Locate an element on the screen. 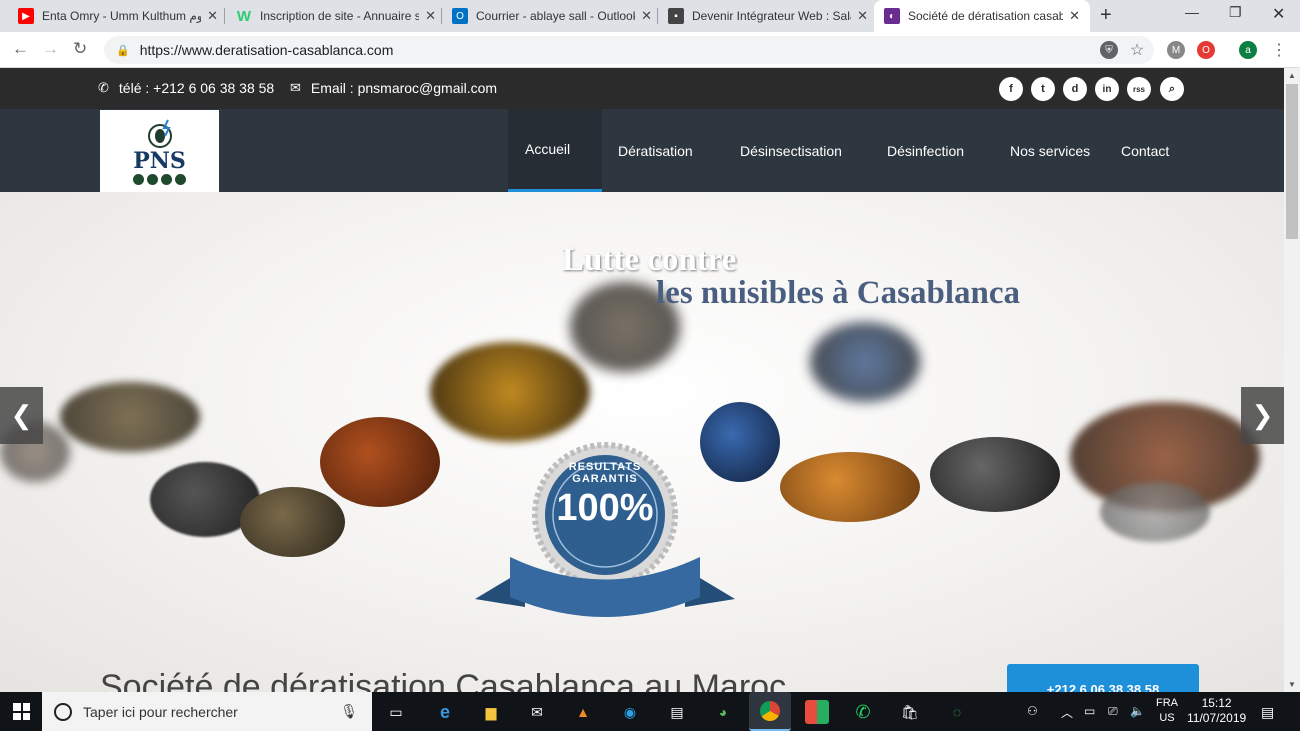 This screenshot has height=731, width=1300. extension-o-icon: O is located at coordinates (1206, 50).